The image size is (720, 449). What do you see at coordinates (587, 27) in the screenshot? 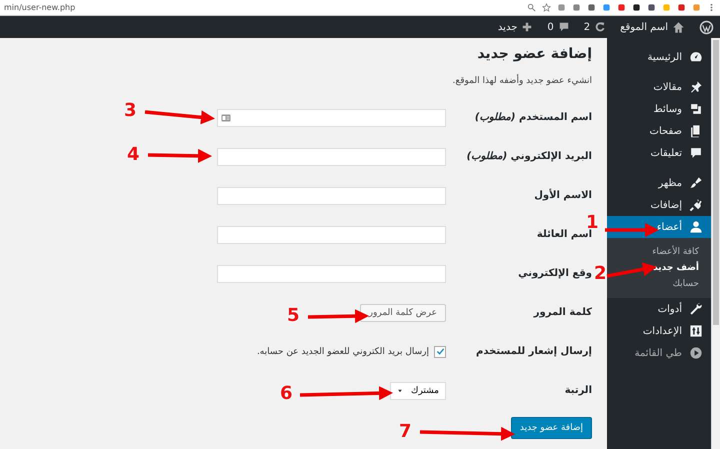
I see `updates-count: 2` at bounding box center [587, 27].